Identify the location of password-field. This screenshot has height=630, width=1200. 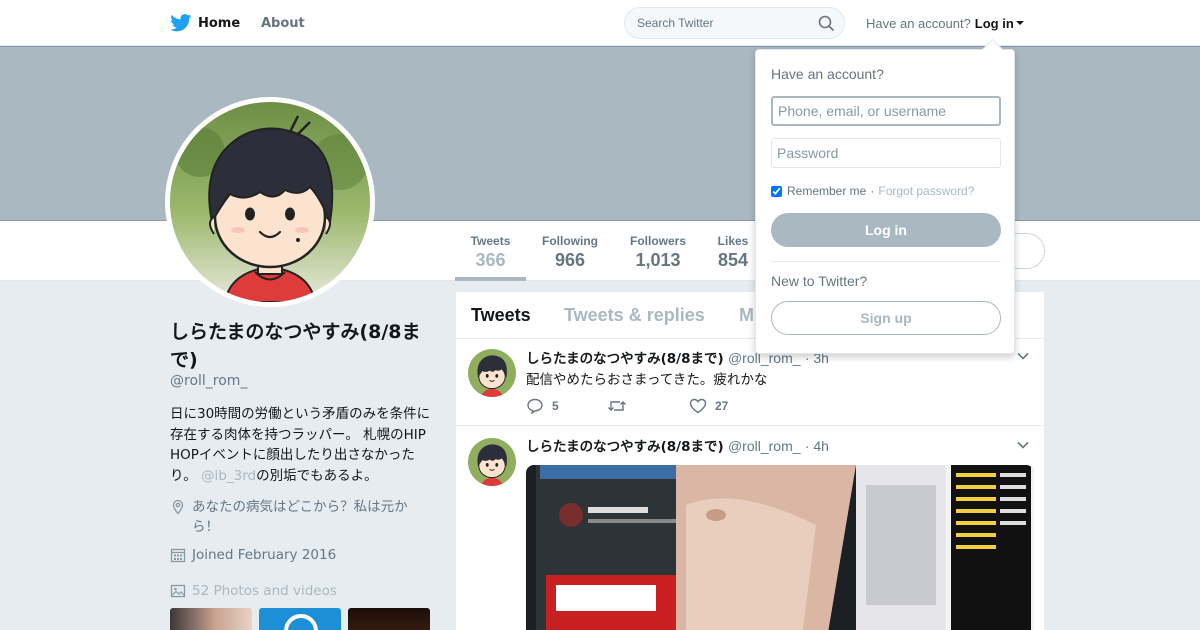
(886, 153).